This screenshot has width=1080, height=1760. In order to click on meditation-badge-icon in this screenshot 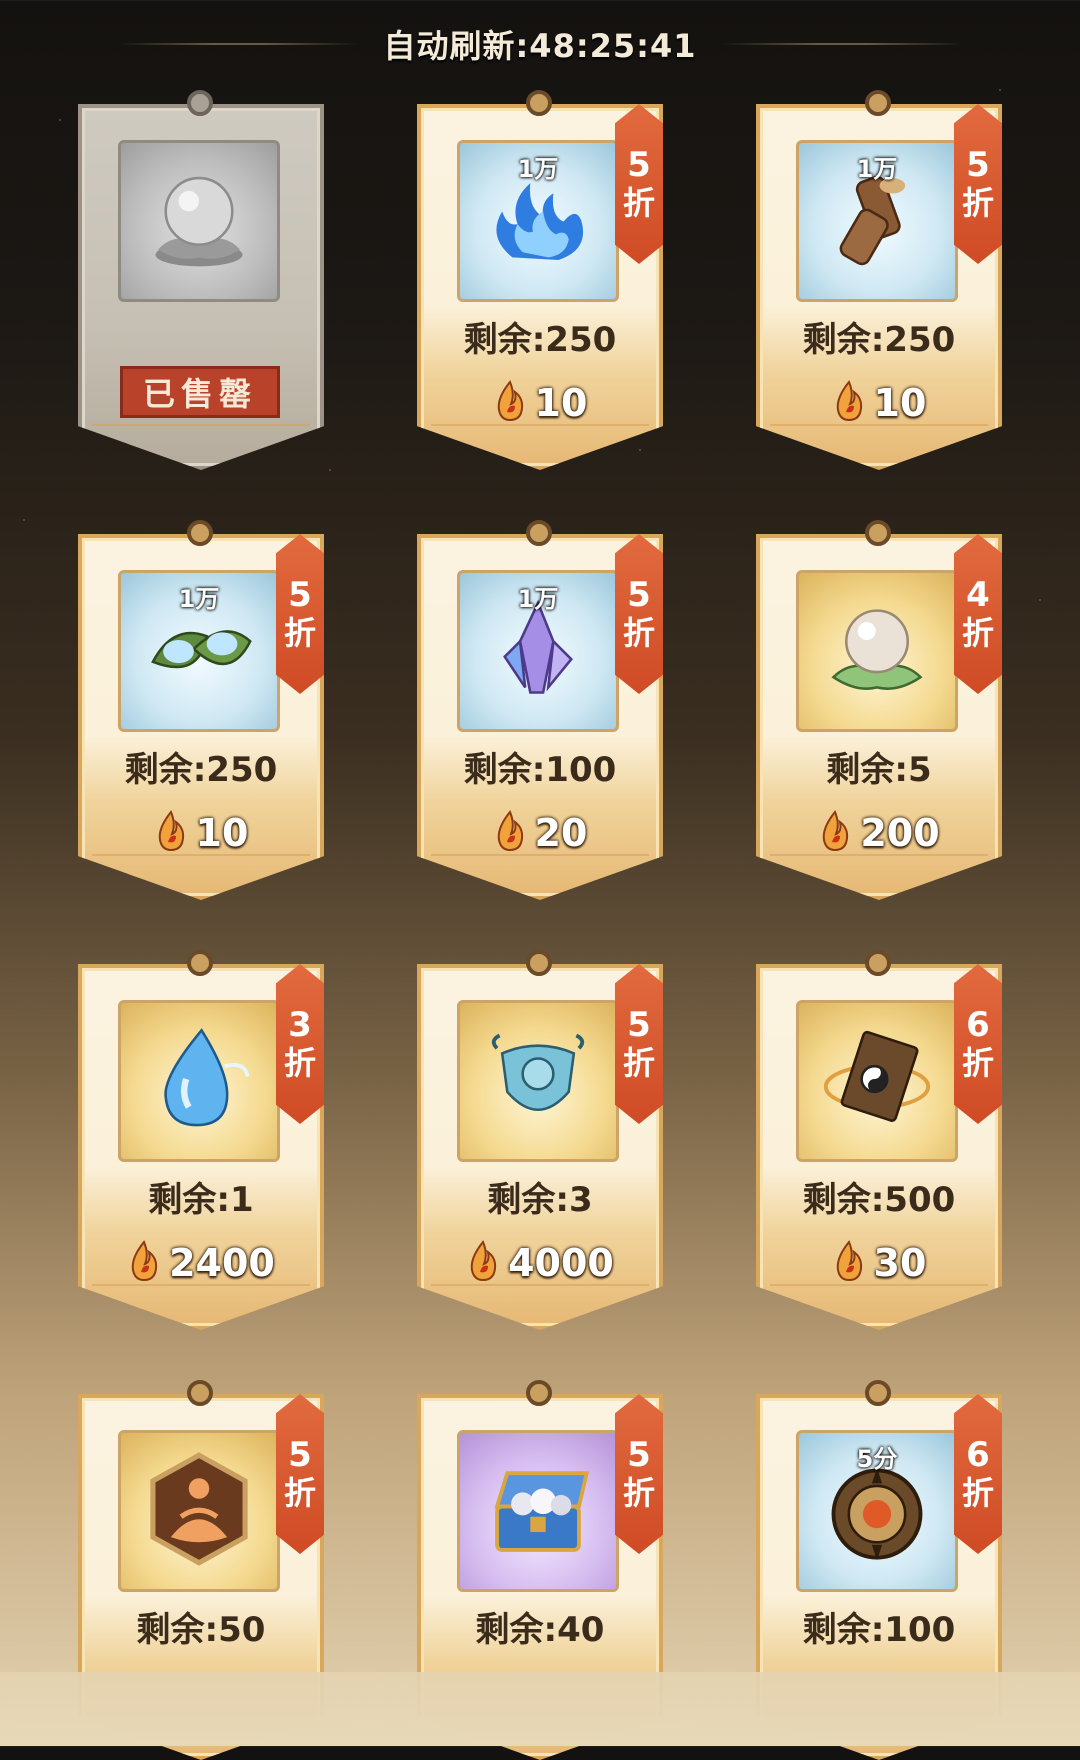, I will do `click(199, 1511)`.